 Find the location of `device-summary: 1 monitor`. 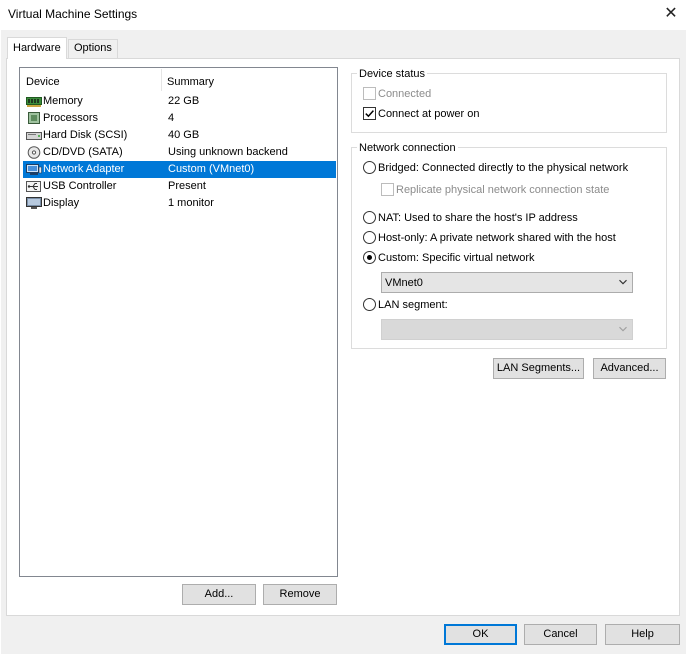

device-summary: 1 monitor is located at coordinates (191, 203).